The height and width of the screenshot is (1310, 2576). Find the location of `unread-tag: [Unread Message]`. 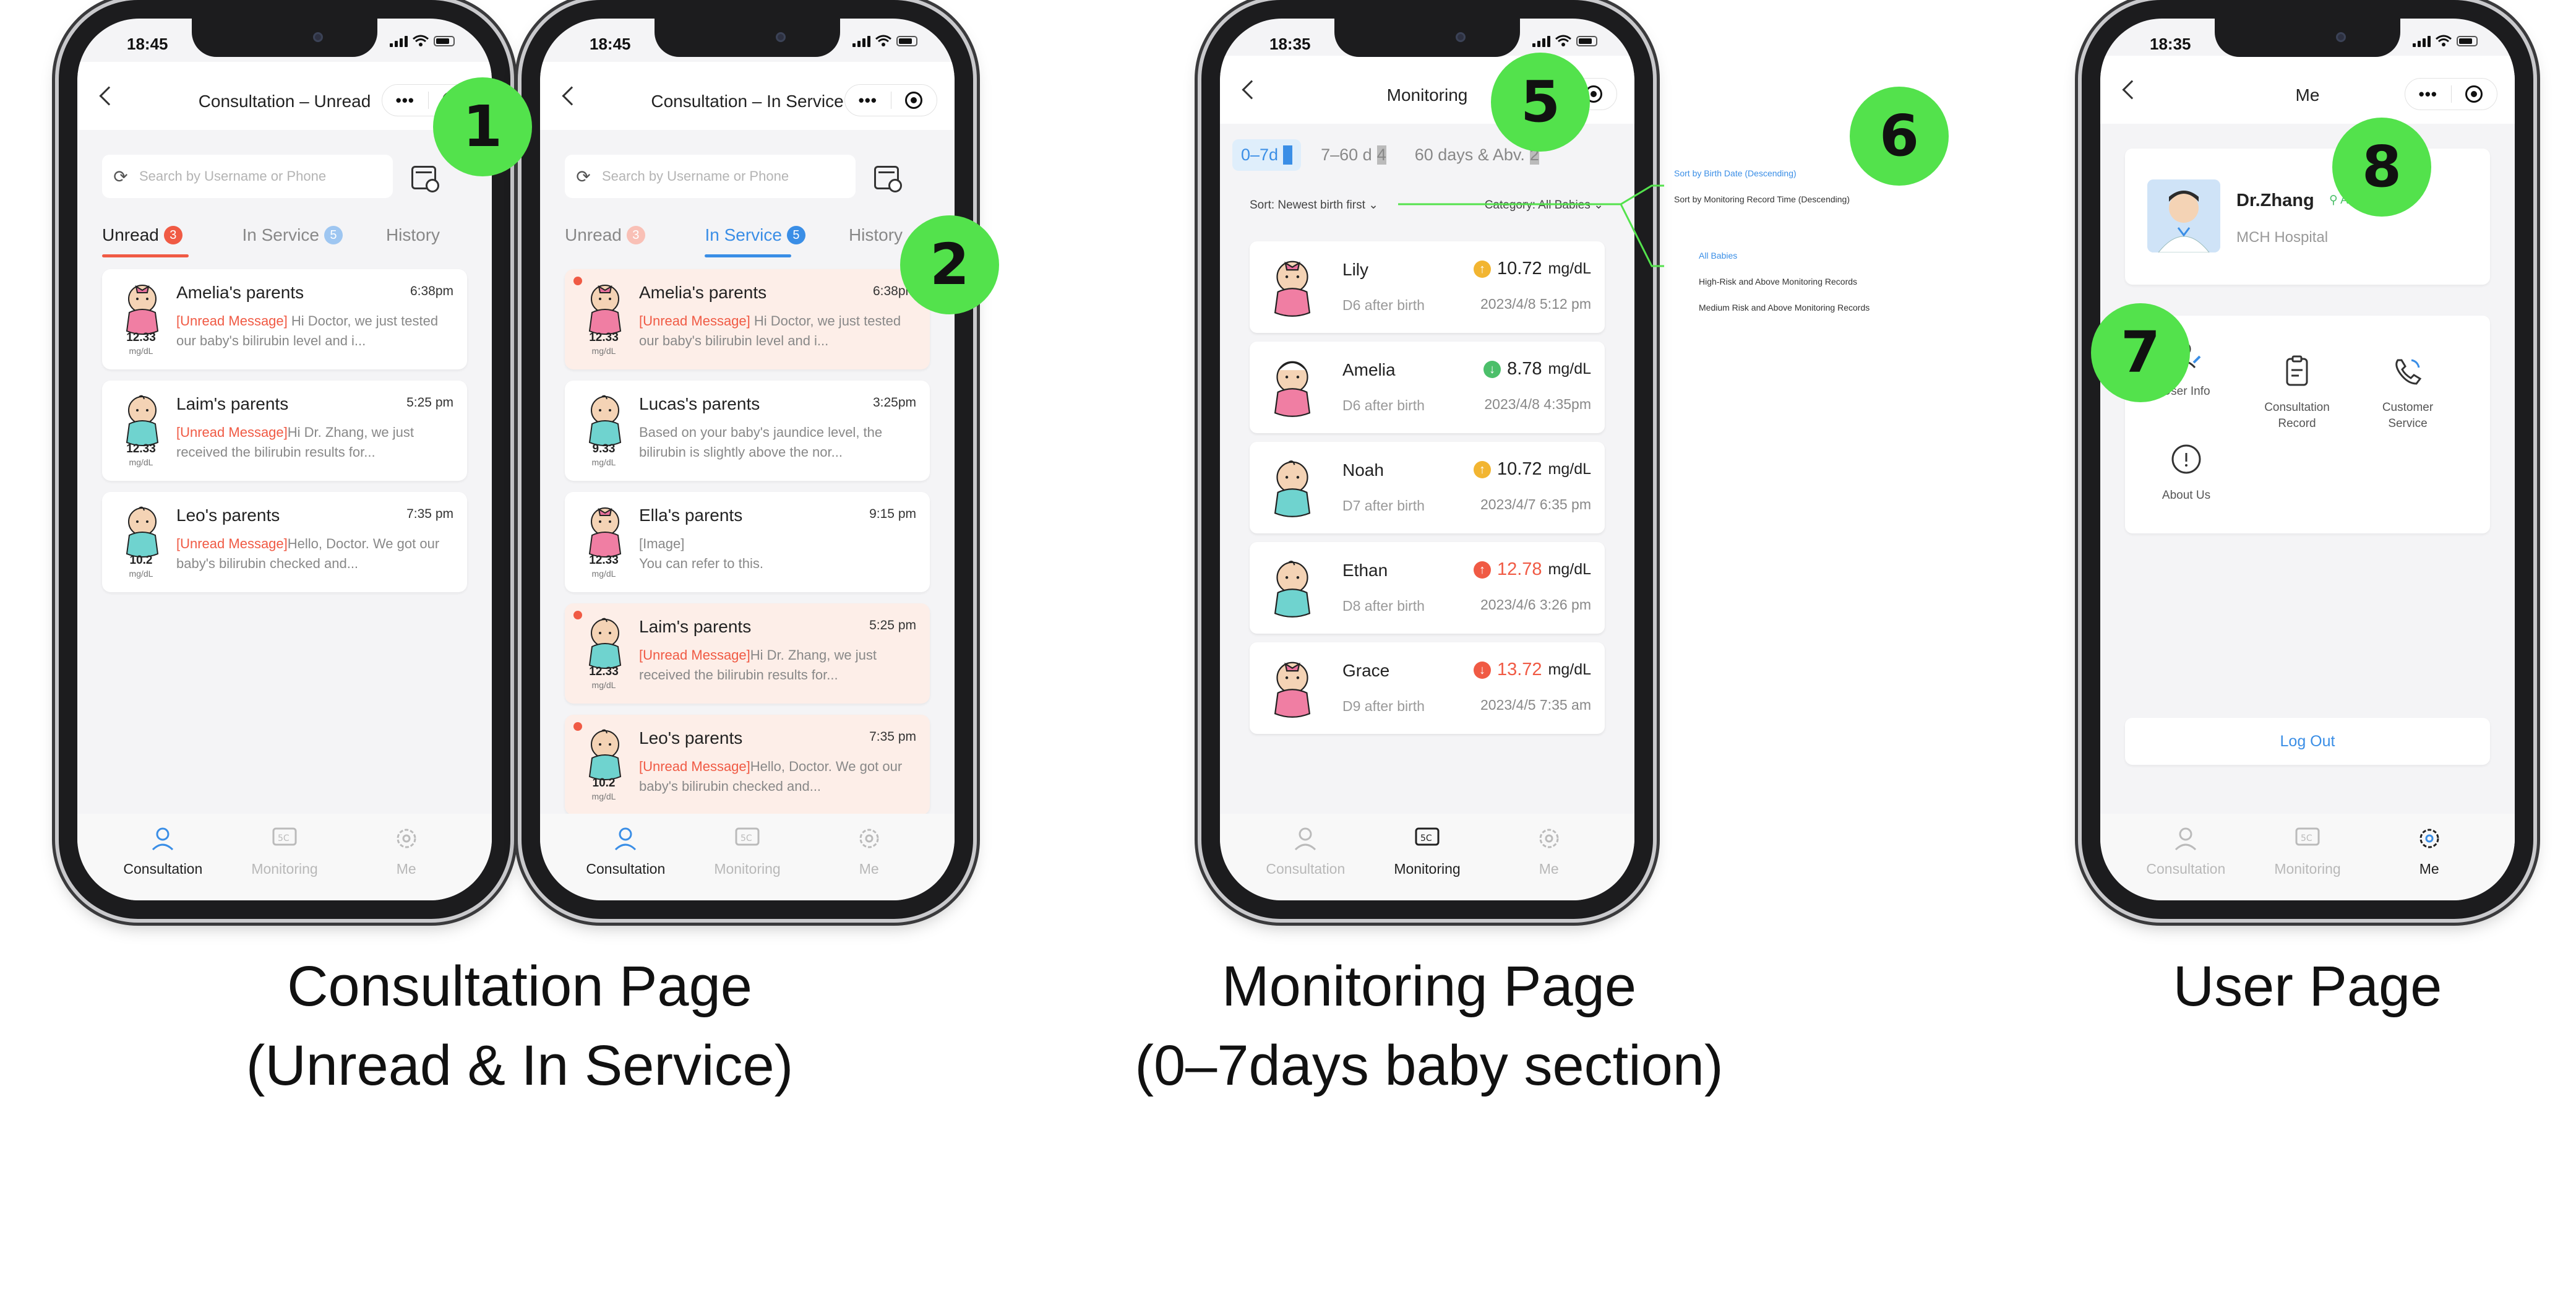

unread-tag: [Unread Message] is located at coordinates (232, 321).